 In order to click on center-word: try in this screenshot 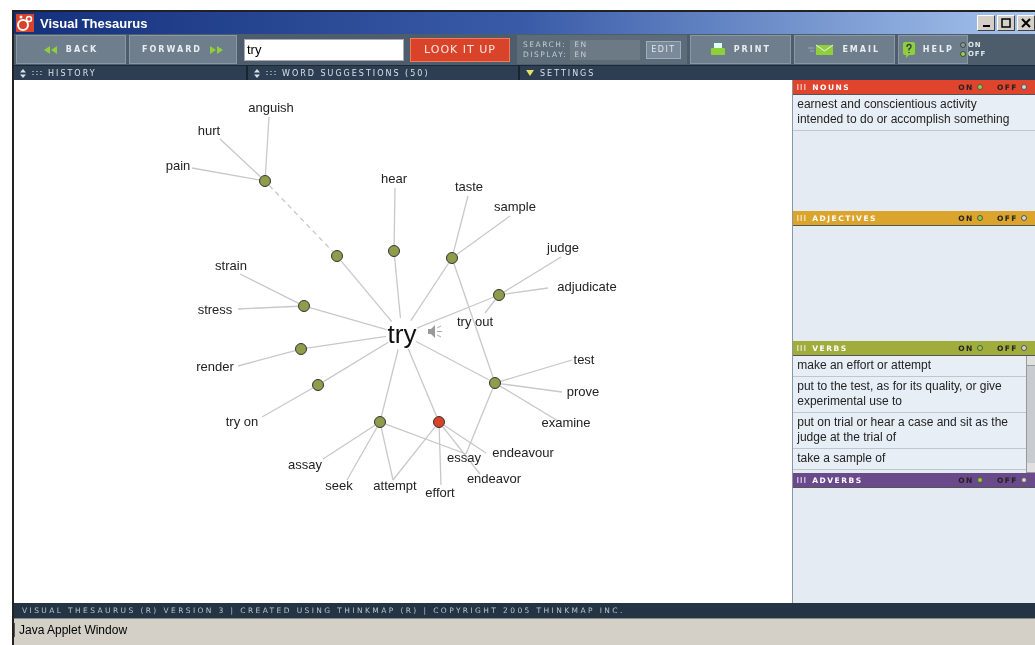, I will do `click(402, 334)`.